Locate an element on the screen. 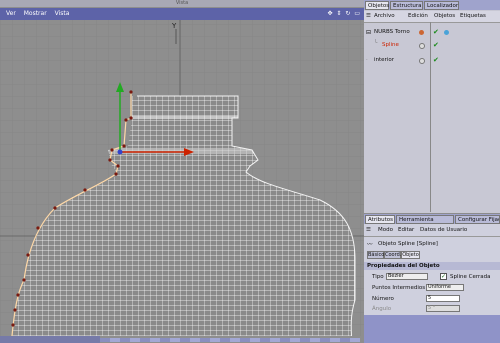 Image resolution: width=500 pixels, height=343 pixels. attribute-manager-menu: ☰ Modo Editar Datos de Usuario is located at coordinates (432, 231).